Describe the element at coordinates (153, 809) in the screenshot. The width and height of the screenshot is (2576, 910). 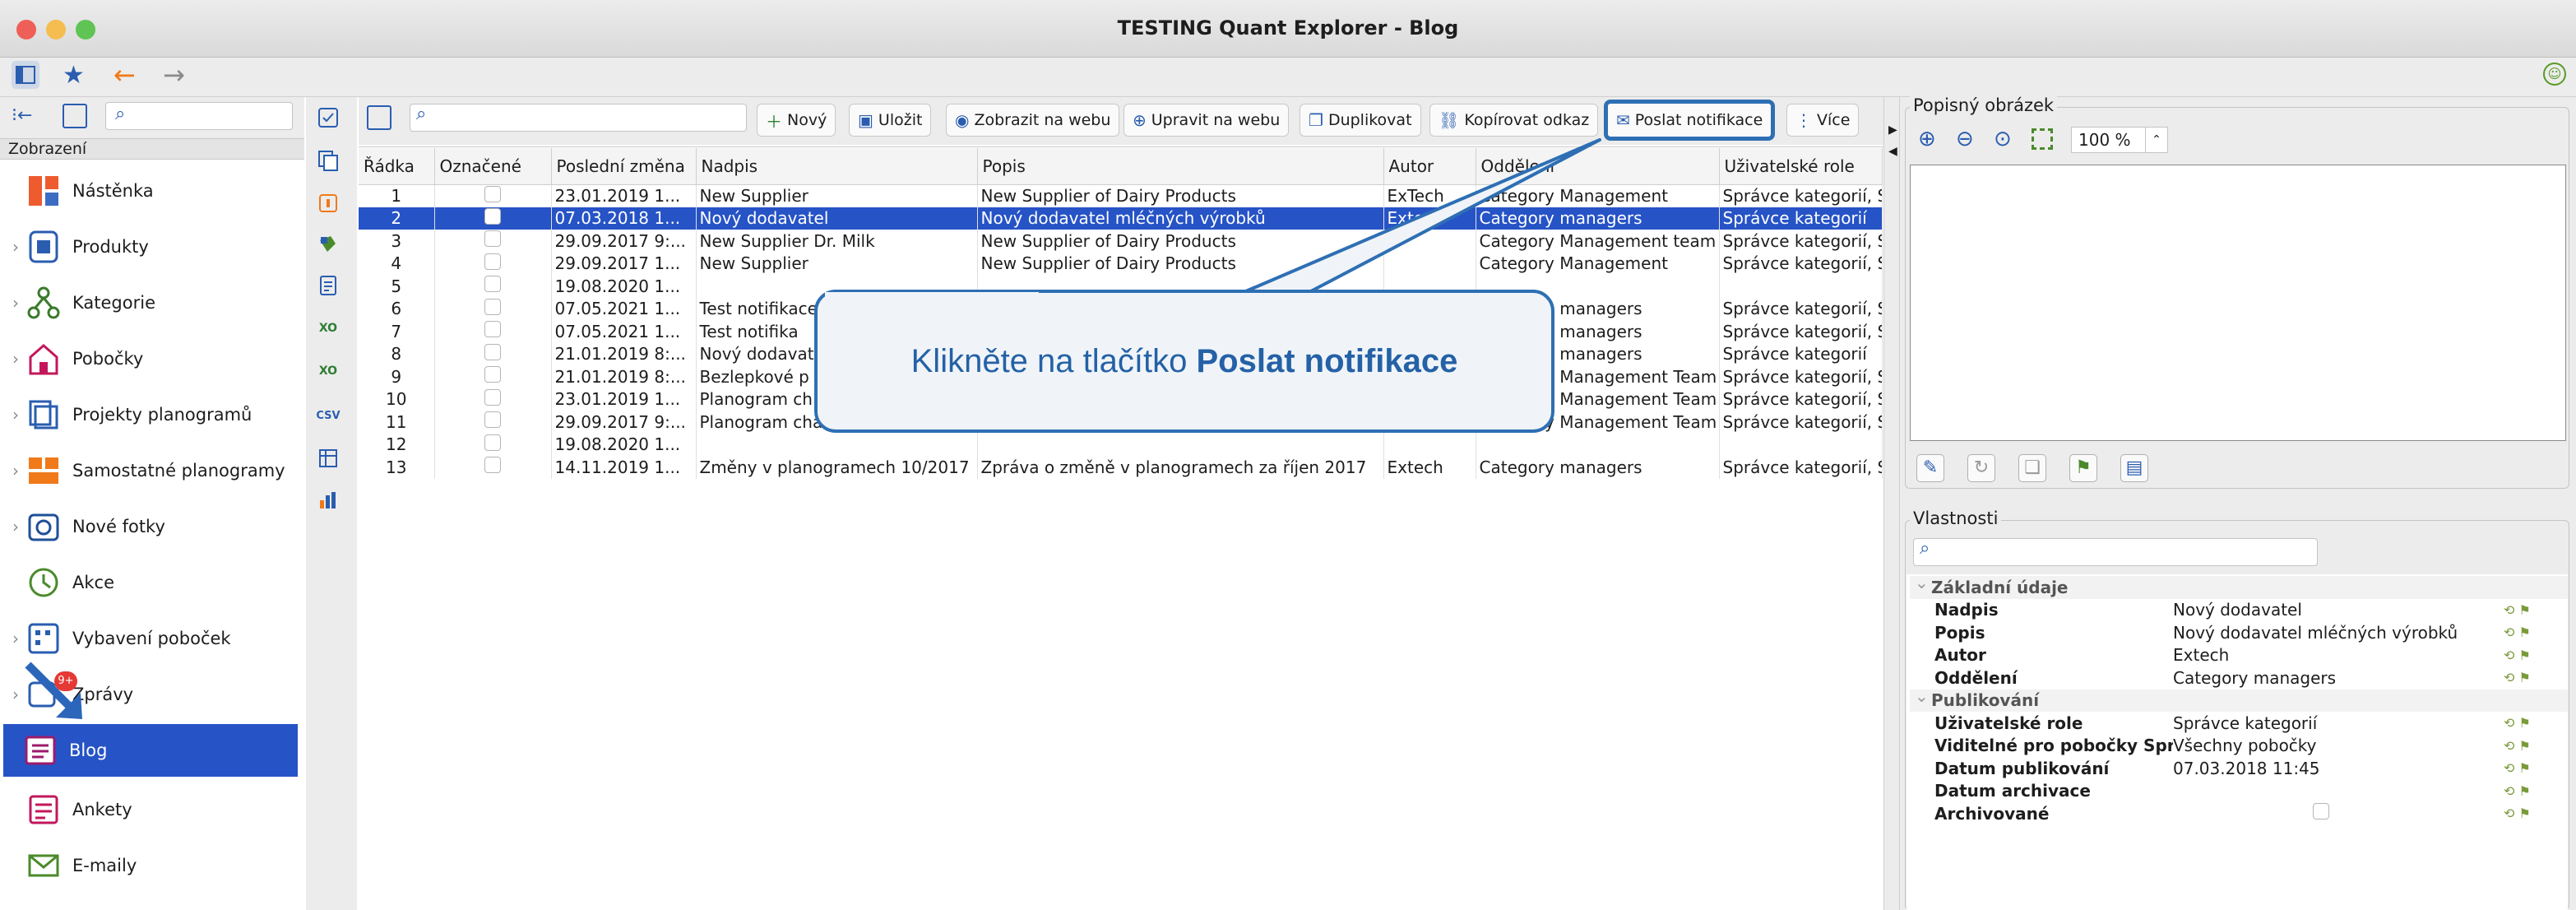
I see `nav-item-ankety: Ankety` at that location.